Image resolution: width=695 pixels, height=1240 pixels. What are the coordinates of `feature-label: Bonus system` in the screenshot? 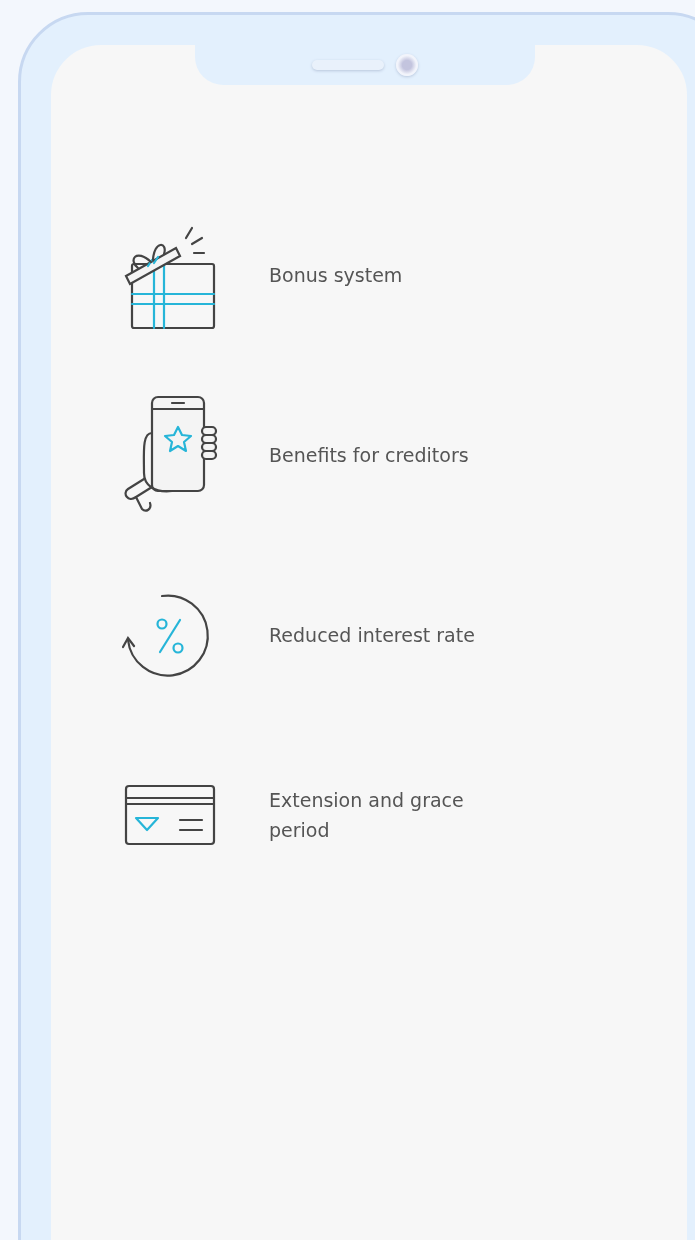 It's located at (336, 275).